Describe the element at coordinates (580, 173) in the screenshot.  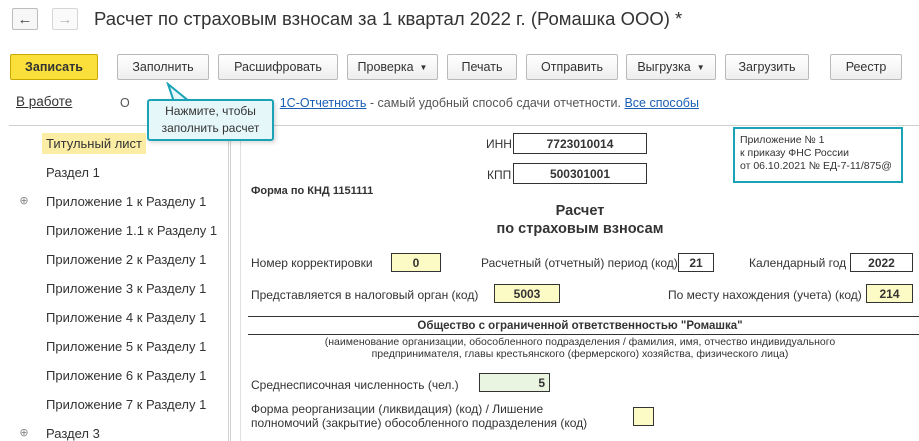
I see `kpp-field: 500301001` at that location.